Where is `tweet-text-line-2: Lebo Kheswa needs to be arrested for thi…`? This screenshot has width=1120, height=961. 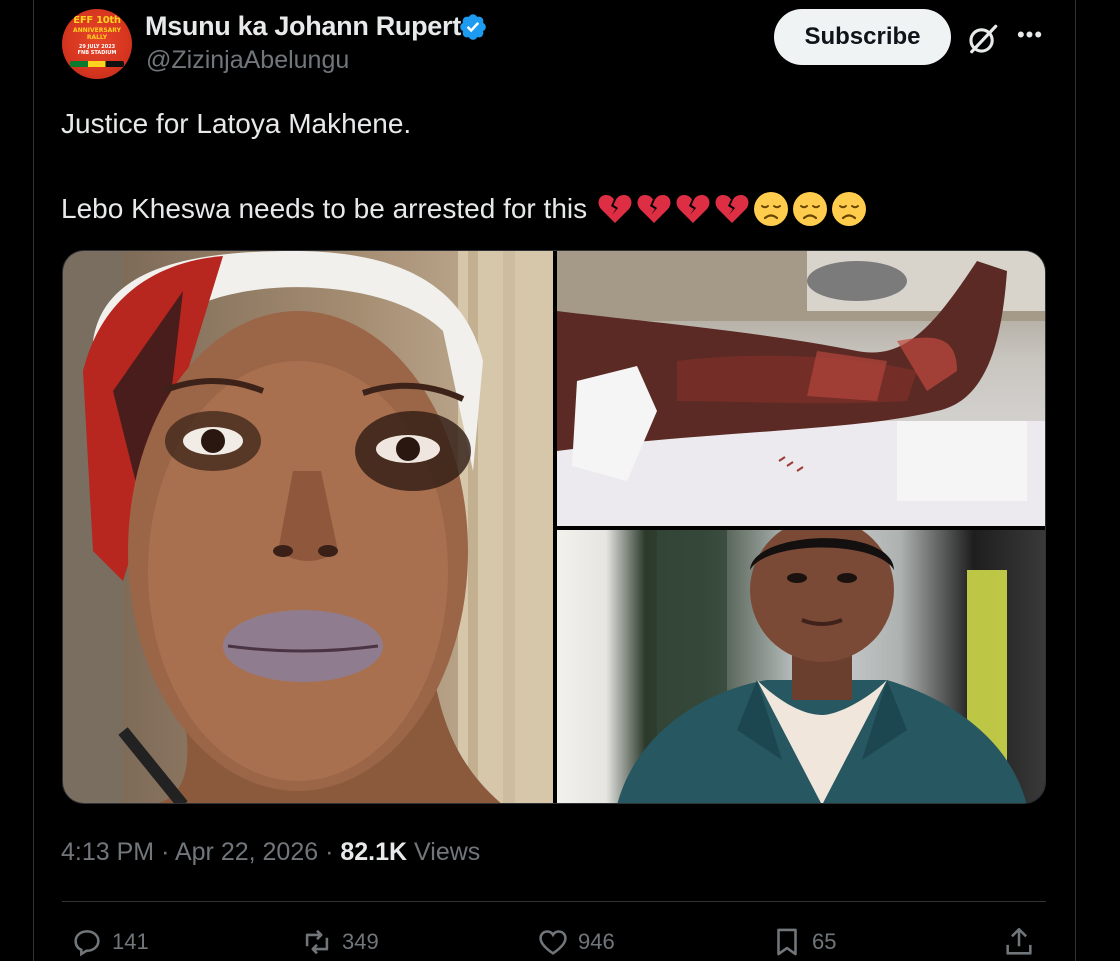
tweet-text-line-2: Lebo Kheswa needs to be arrested for thi… is located at coordinates (324, 208).